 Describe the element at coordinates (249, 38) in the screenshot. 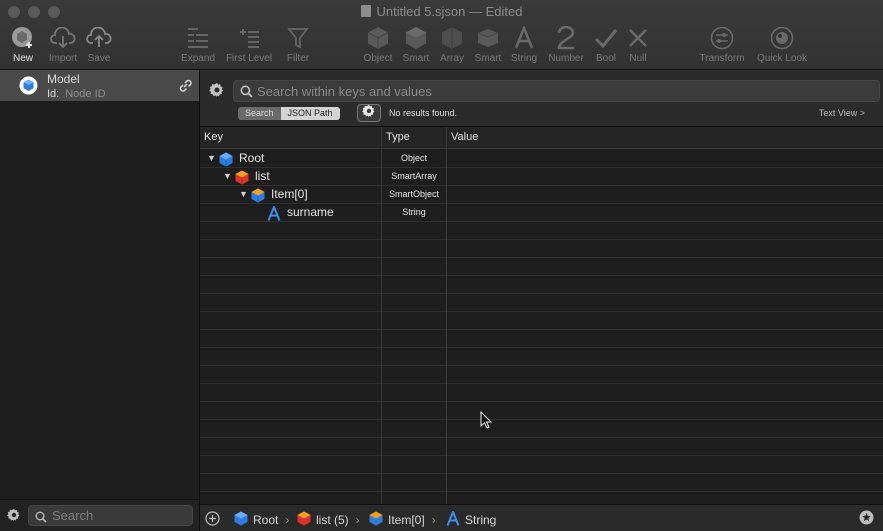

I see `first-level-icon` at that location.